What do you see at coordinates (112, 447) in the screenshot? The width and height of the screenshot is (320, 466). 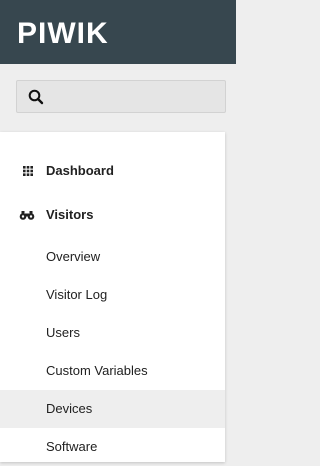 I see `menu-item-software: Software` at bounding box center [112, 447].